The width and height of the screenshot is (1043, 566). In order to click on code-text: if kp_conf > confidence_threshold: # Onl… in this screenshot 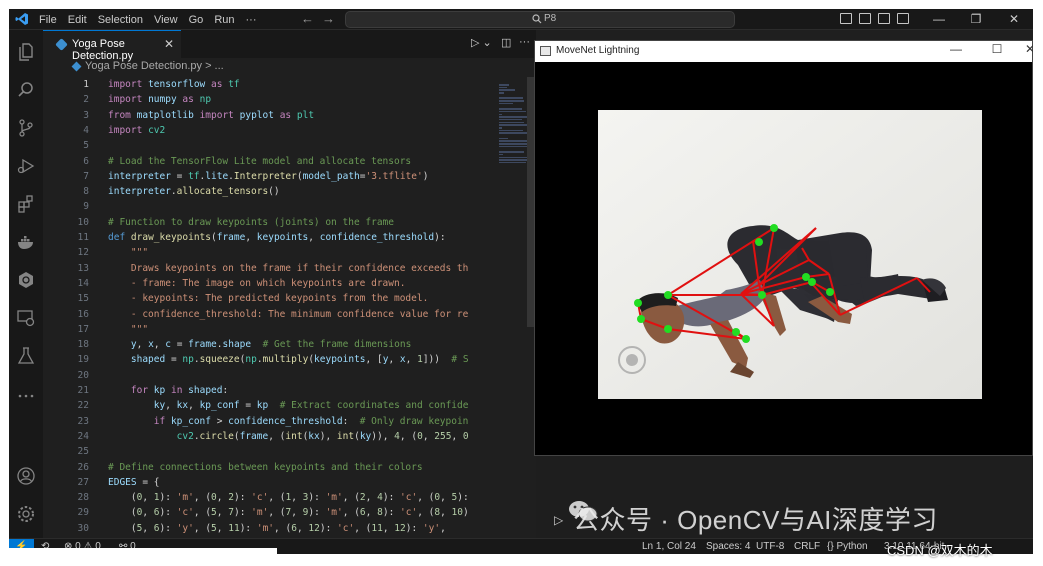, I will do `click(311, 421)`.